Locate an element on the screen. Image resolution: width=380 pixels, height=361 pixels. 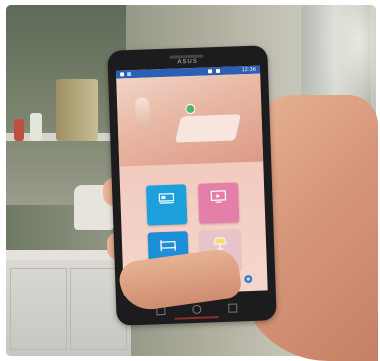
app-banner is located at coordinates (190, 120).